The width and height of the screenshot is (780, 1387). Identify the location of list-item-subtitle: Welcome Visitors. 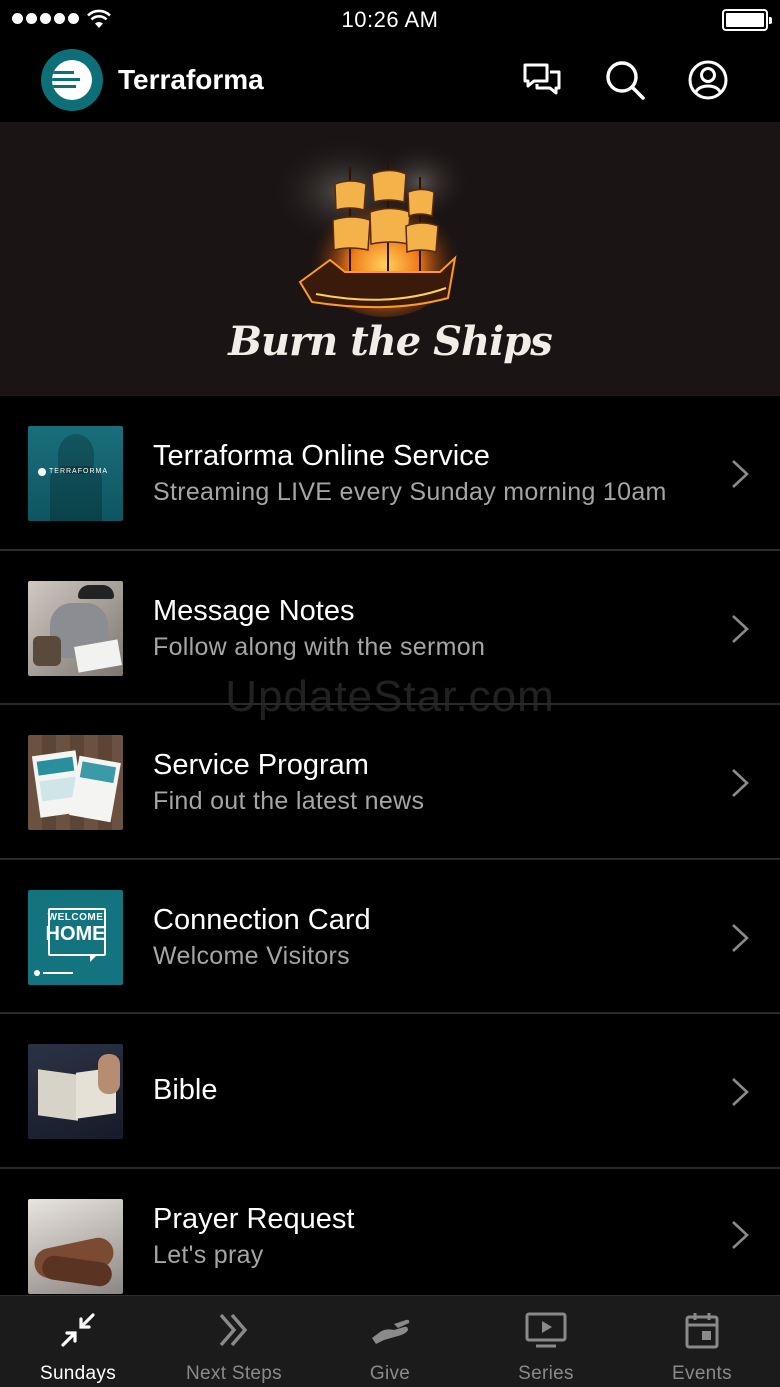
(251, 955).